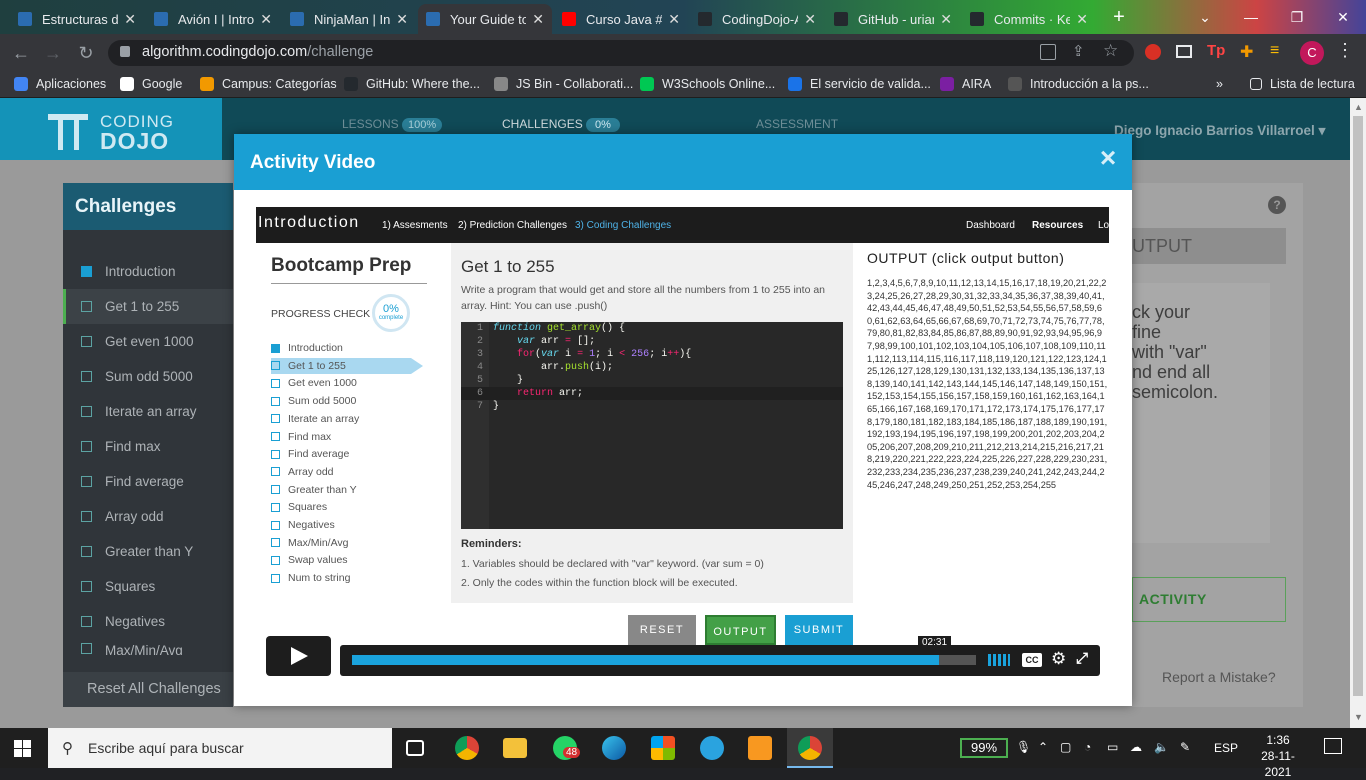 The height and width of the screenshot is (780, 1366). Describe the element at coordinates (1345, 50) in the screenshot. I see `menu-icon: ⋮` at that location.